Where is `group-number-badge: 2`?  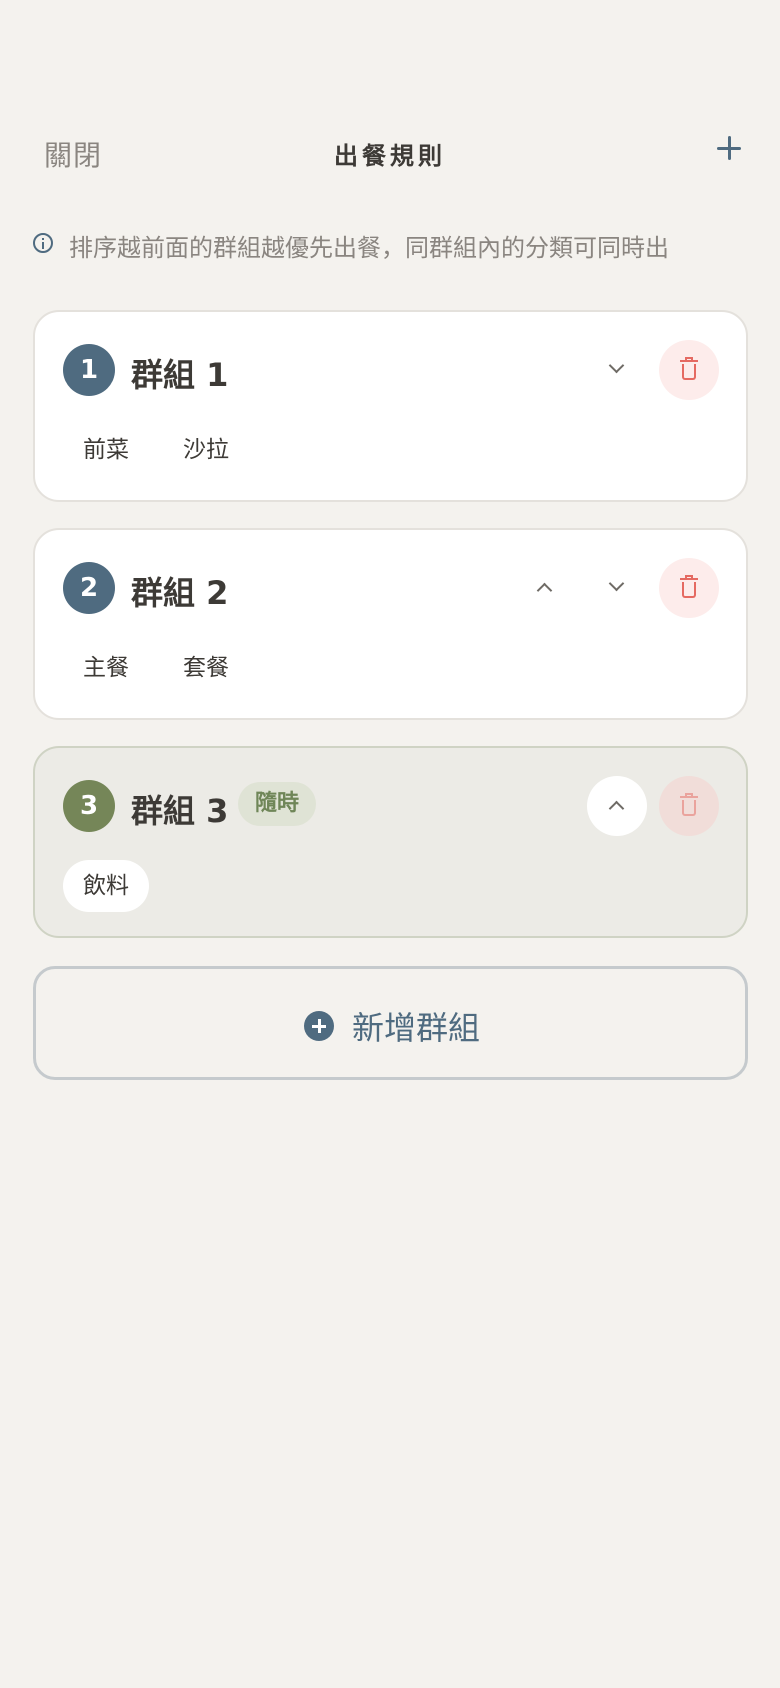 group-number-badge: 2 is located at coordinates (89, 588).